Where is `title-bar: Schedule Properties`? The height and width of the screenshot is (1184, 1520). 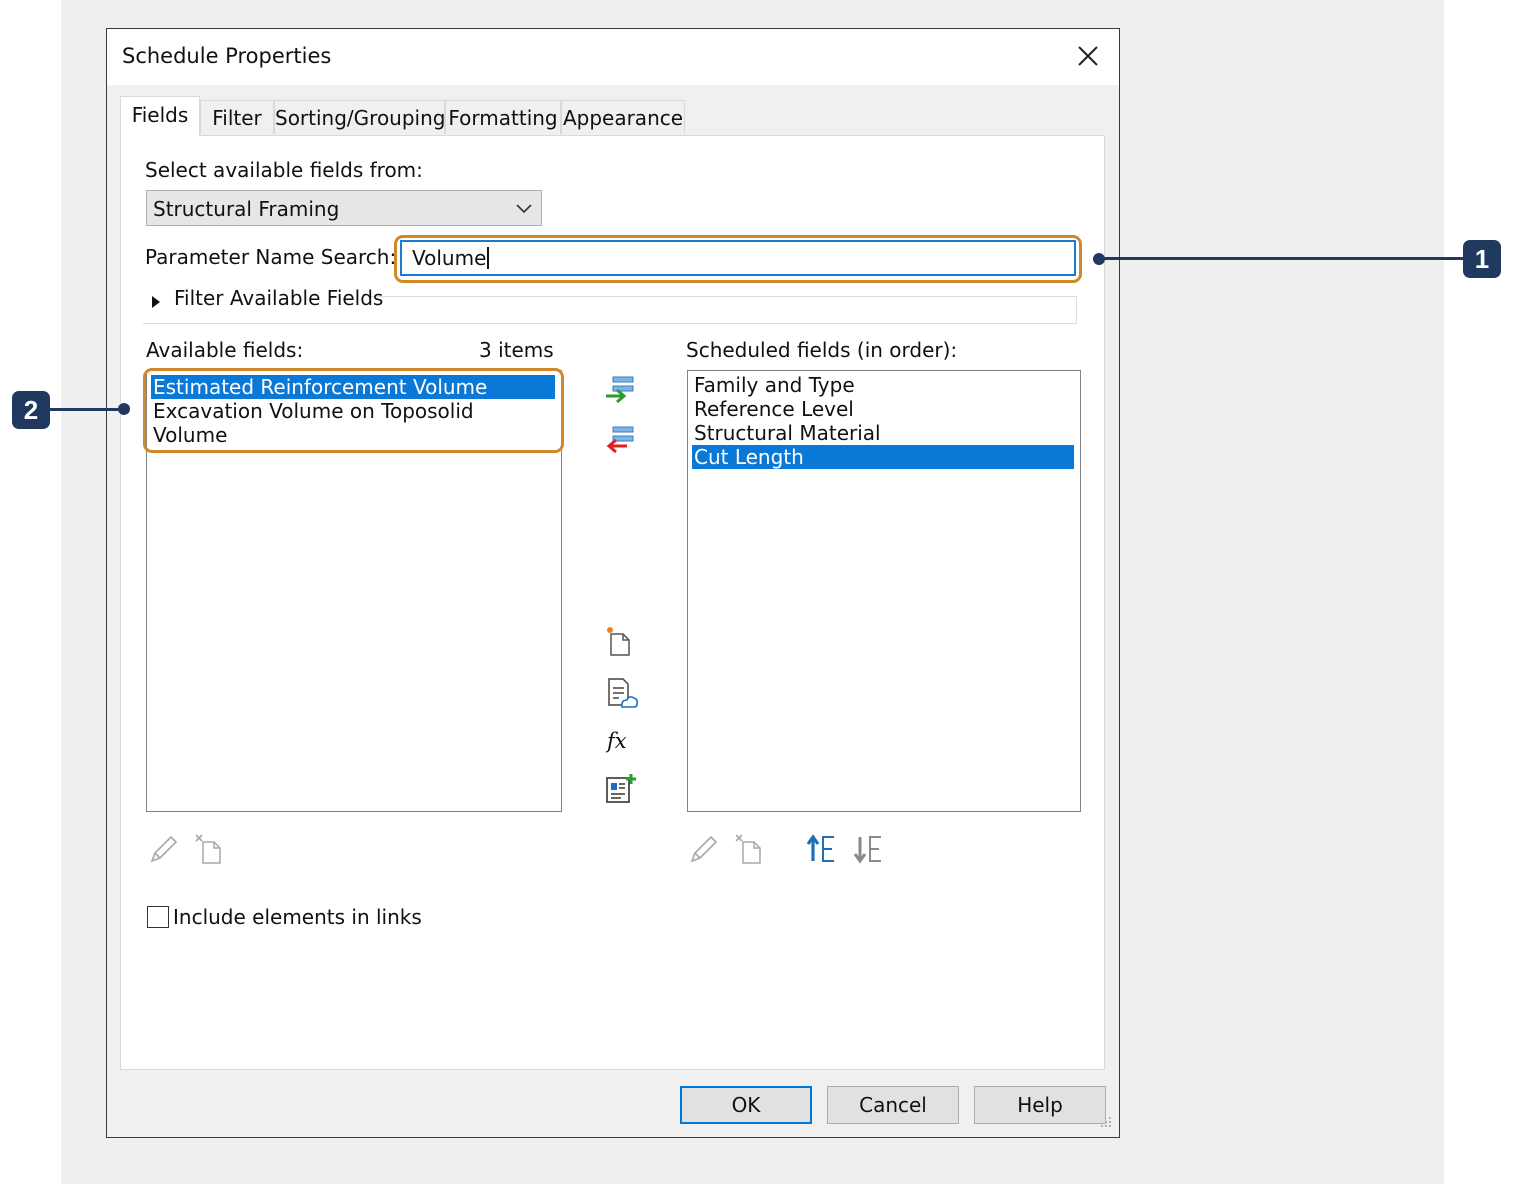 title-bar: Schedule Properties is located at coordinates (613, 57).